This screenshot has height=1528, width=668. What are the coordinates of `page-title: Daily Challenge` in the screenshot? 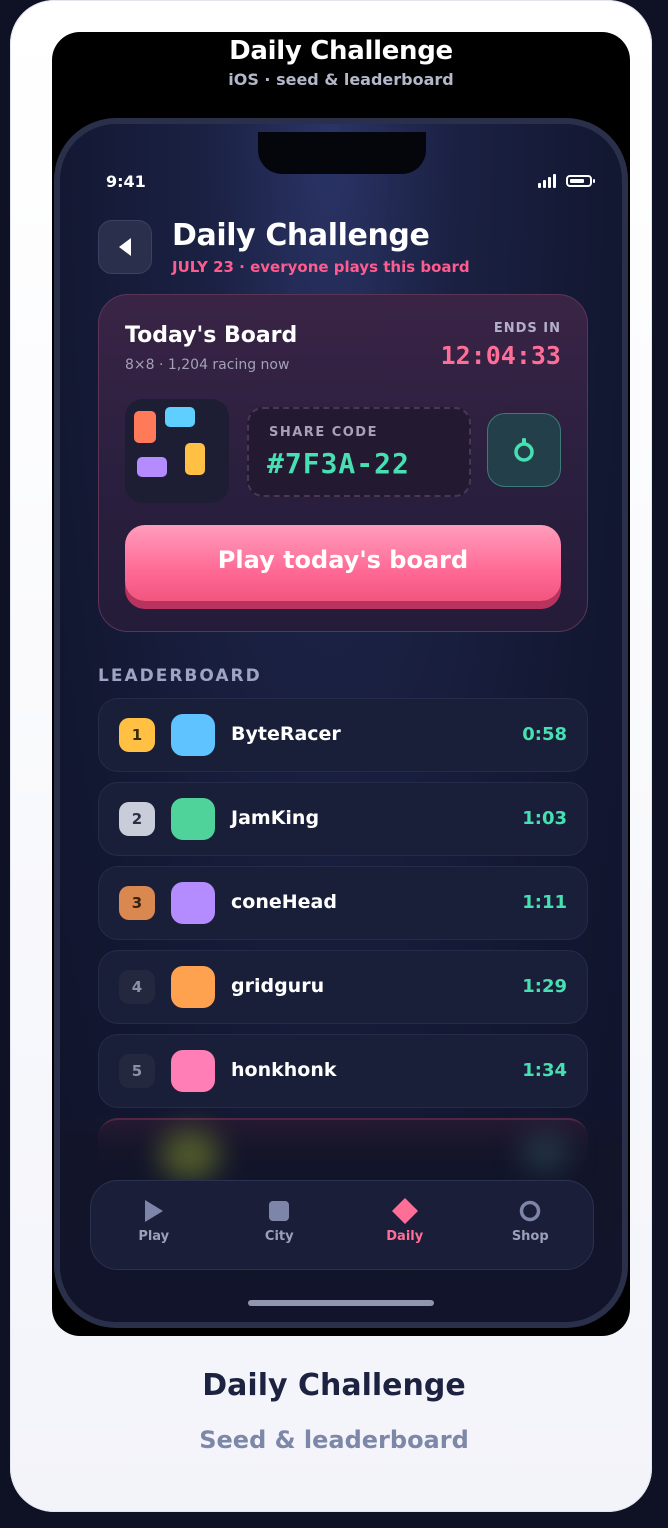 It's located at (301, 235).